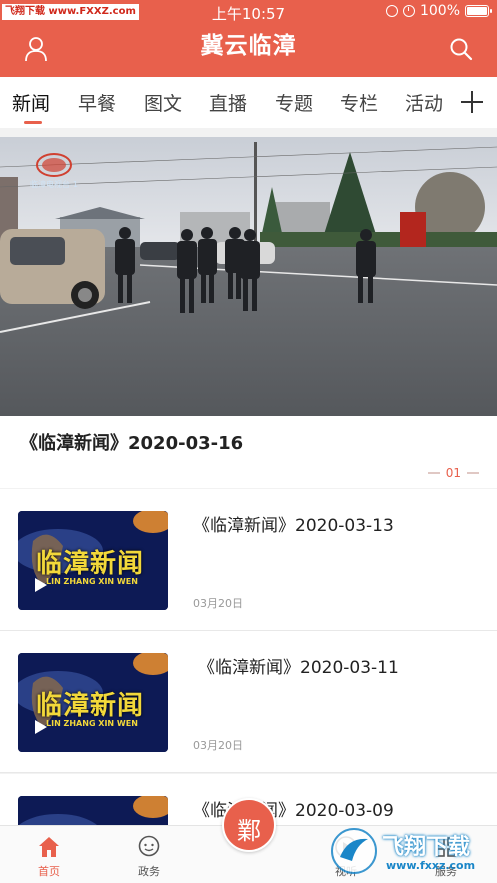 The image size is (497, 883). I want to click on tab-graphic: 图文, so click(163, 102).